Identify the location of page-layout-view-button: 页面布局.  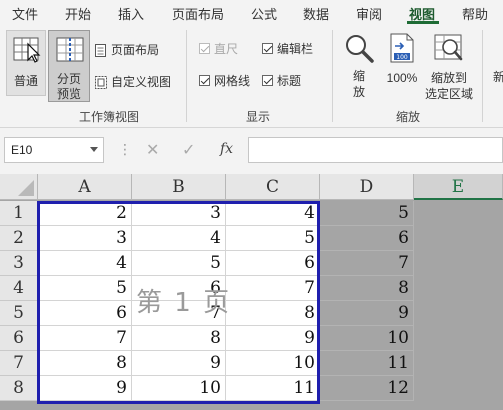
(126, 50).